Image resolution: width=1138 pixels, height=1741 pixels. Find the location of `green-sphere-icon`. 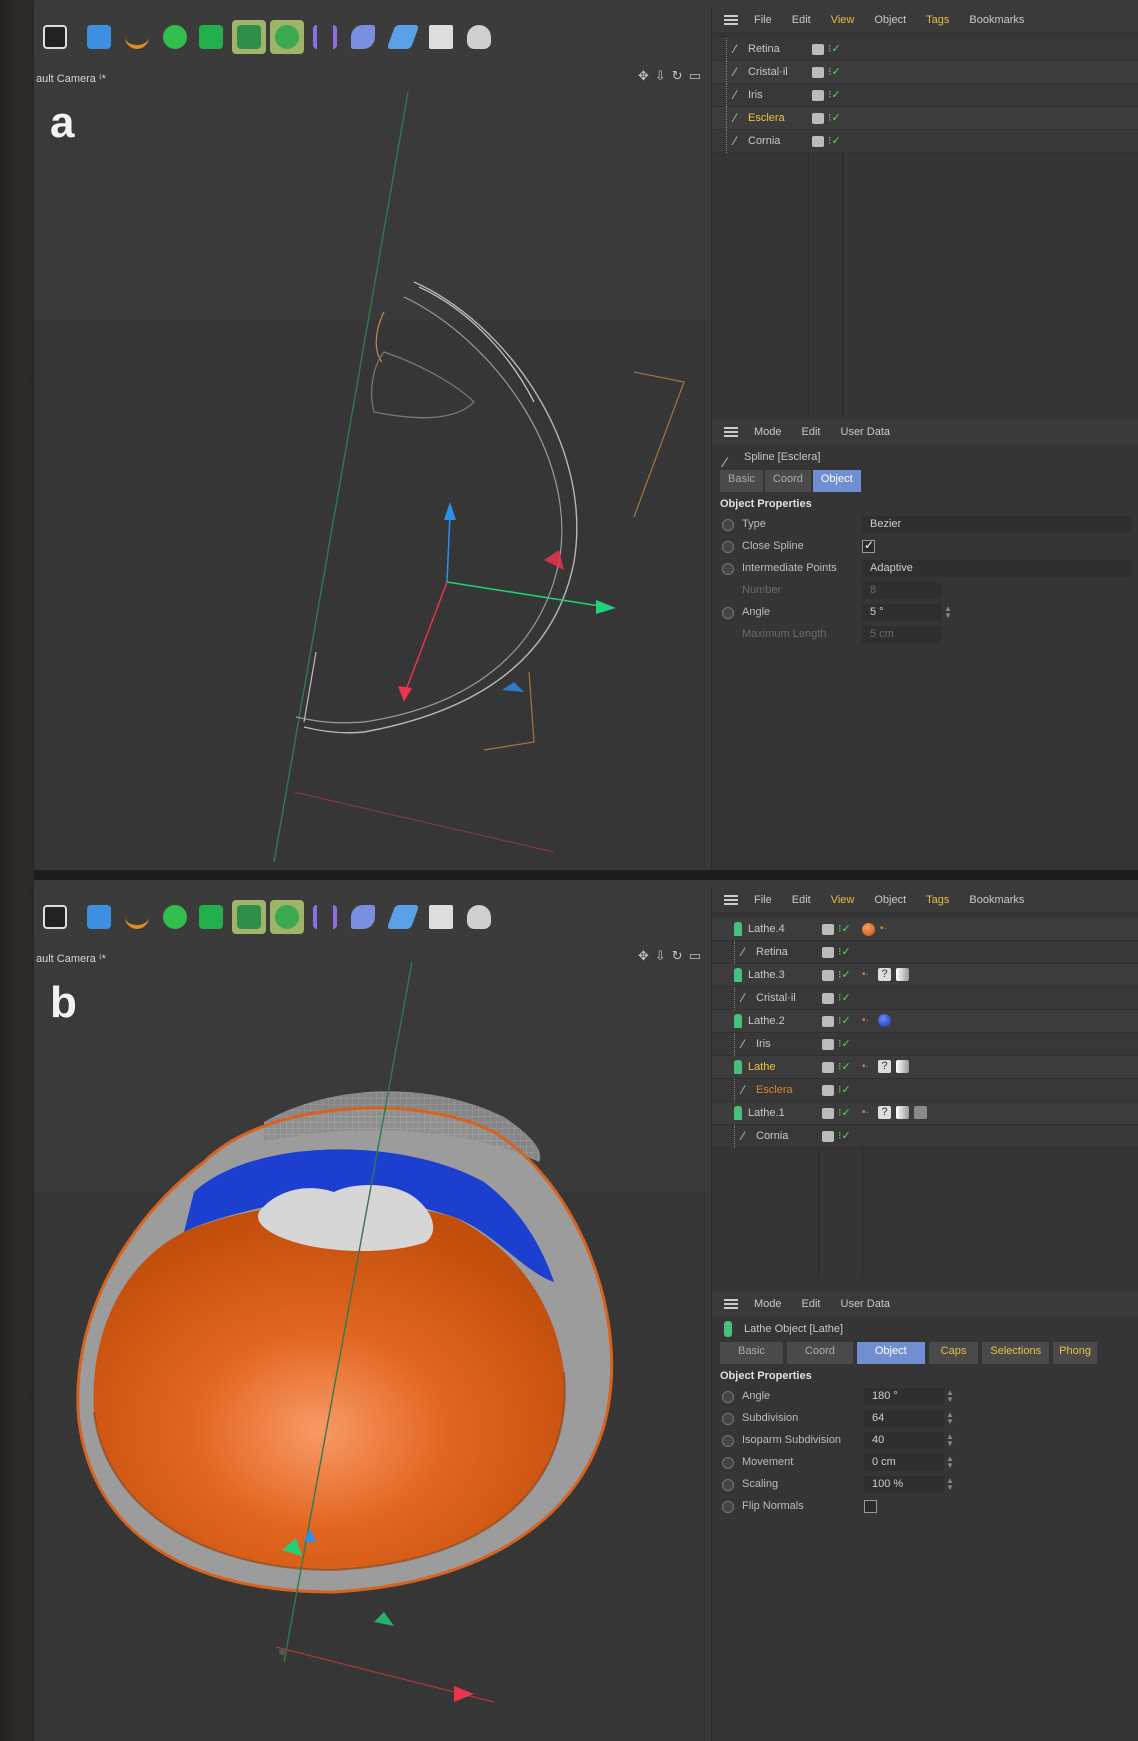

green-sphere-icon is located at coordinates (175, 37).